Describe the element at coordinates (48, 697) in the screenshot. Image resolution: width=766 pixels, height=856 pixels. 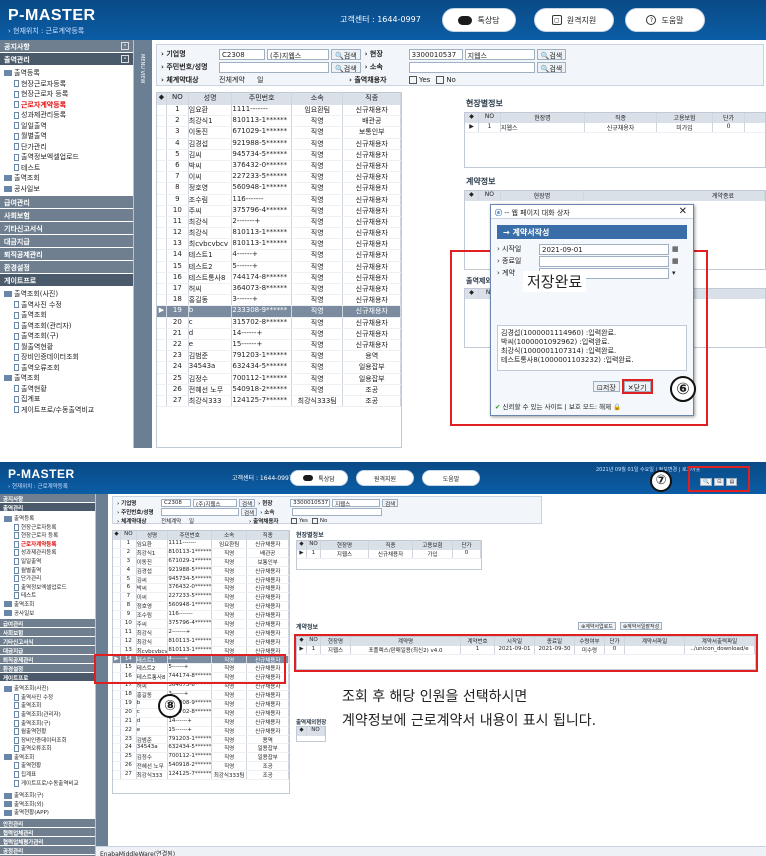
I see `sidebar-item: 출역사진 수정` at that location.